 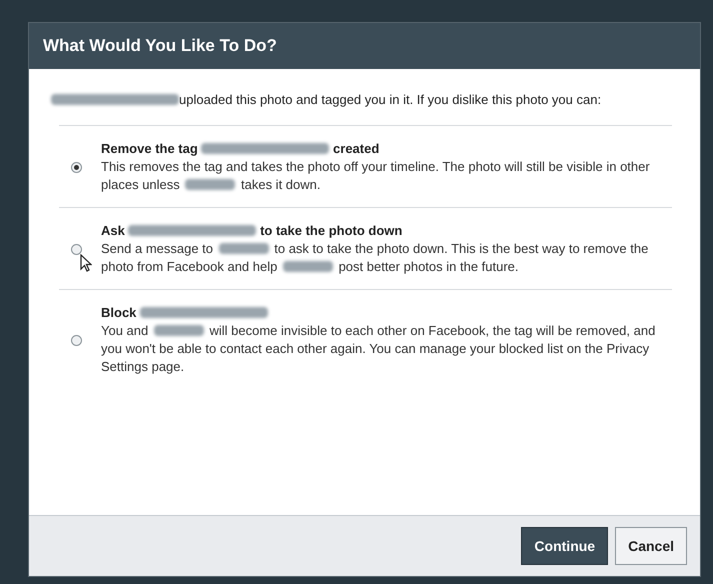 What do you see at coordinates (376, 176) in the screenshot?
I see `option-description: This removes the tag and takes the photo off your timeline. The photo will still be visible in other places unless takes it down.` at bounding box center [376, 176].